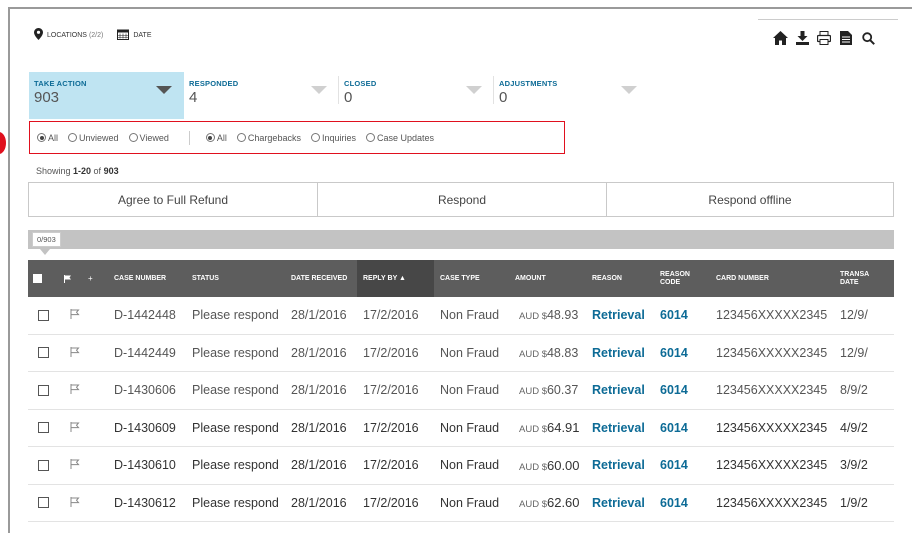  I want to click on radio-type-all: All, so click(216, 138).